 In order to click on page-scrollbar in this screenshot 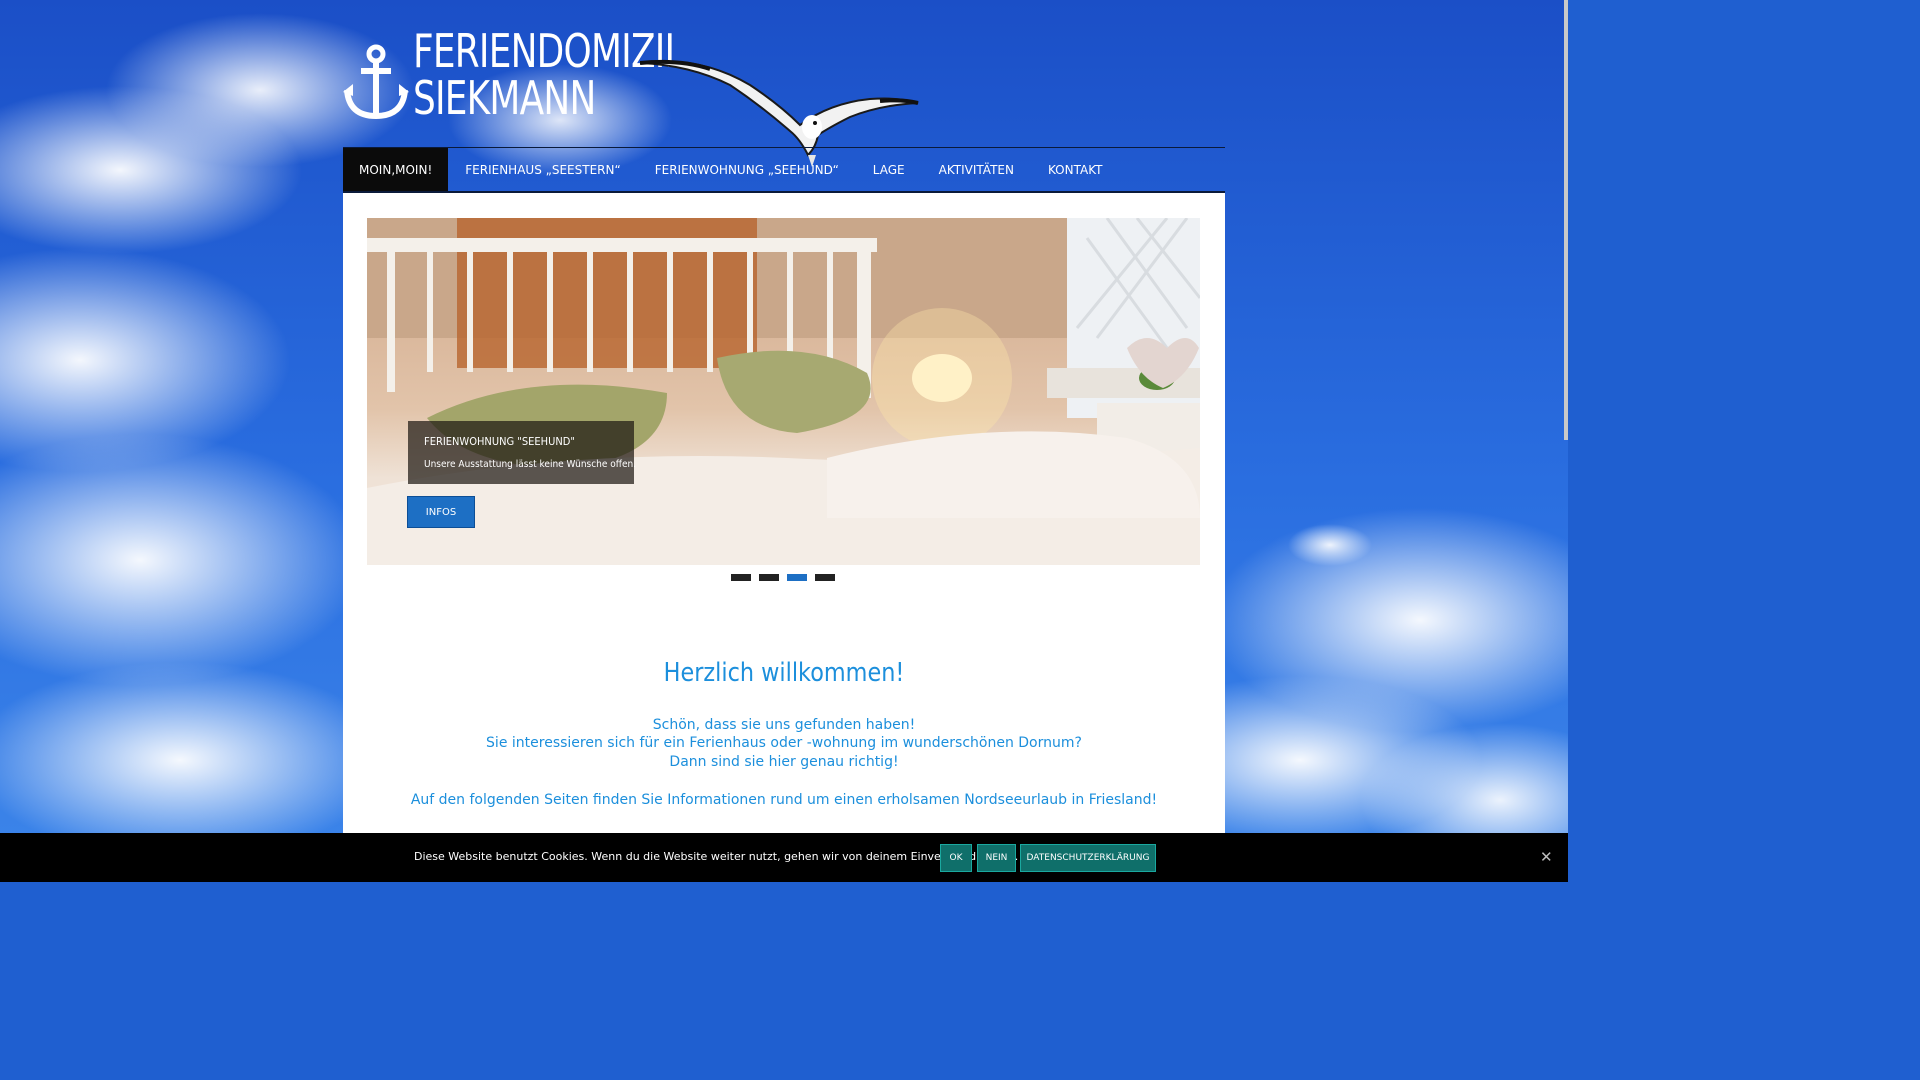, I will do `click(1566, 220)`.